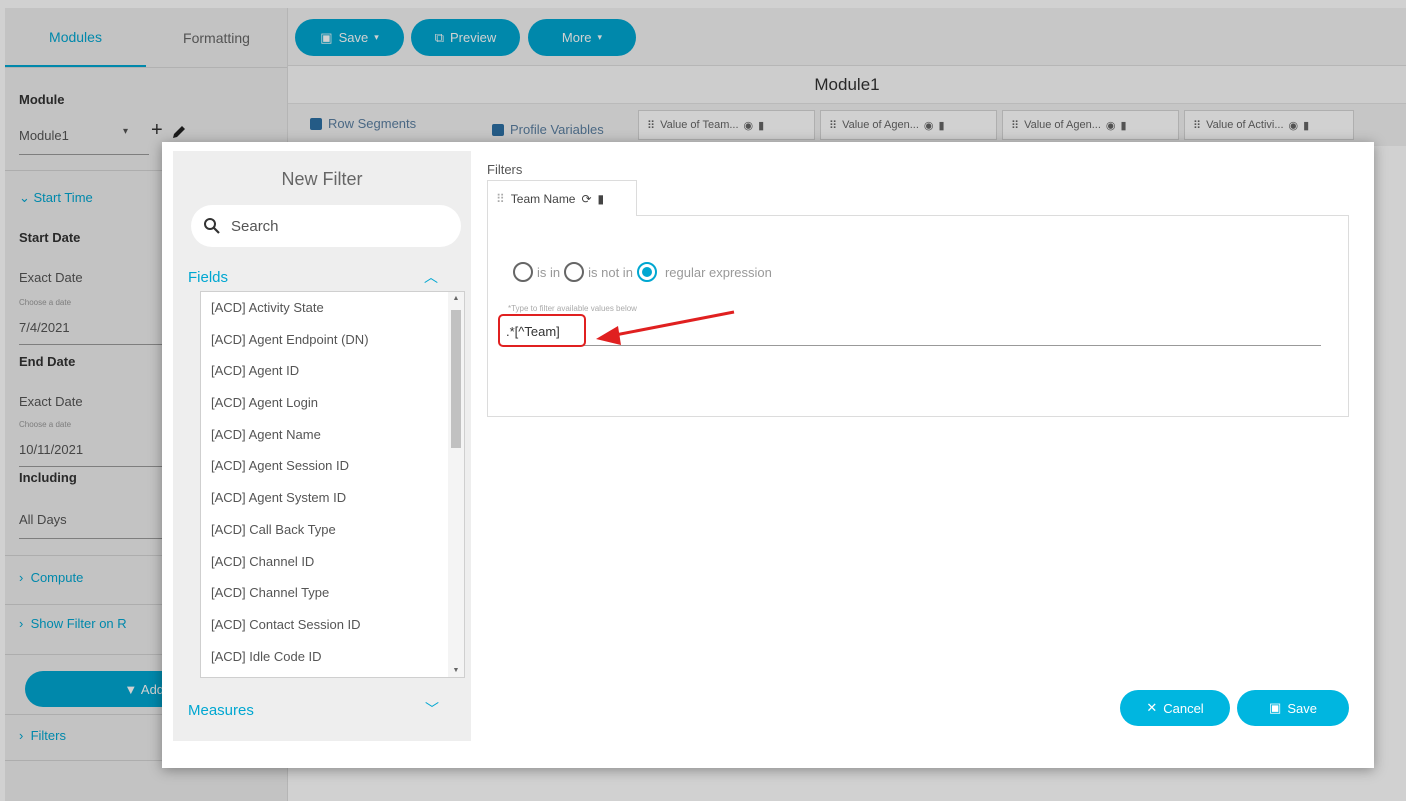 The image size is (1406, 801). I want to click on radio-is-in, so click(523, 272).